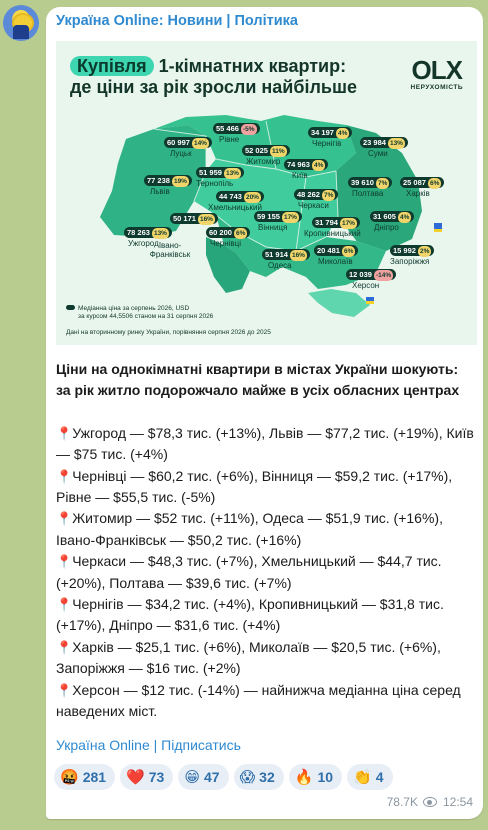  I want to click on city-price-dnipro: 31 605 4%, so click(392, 217).